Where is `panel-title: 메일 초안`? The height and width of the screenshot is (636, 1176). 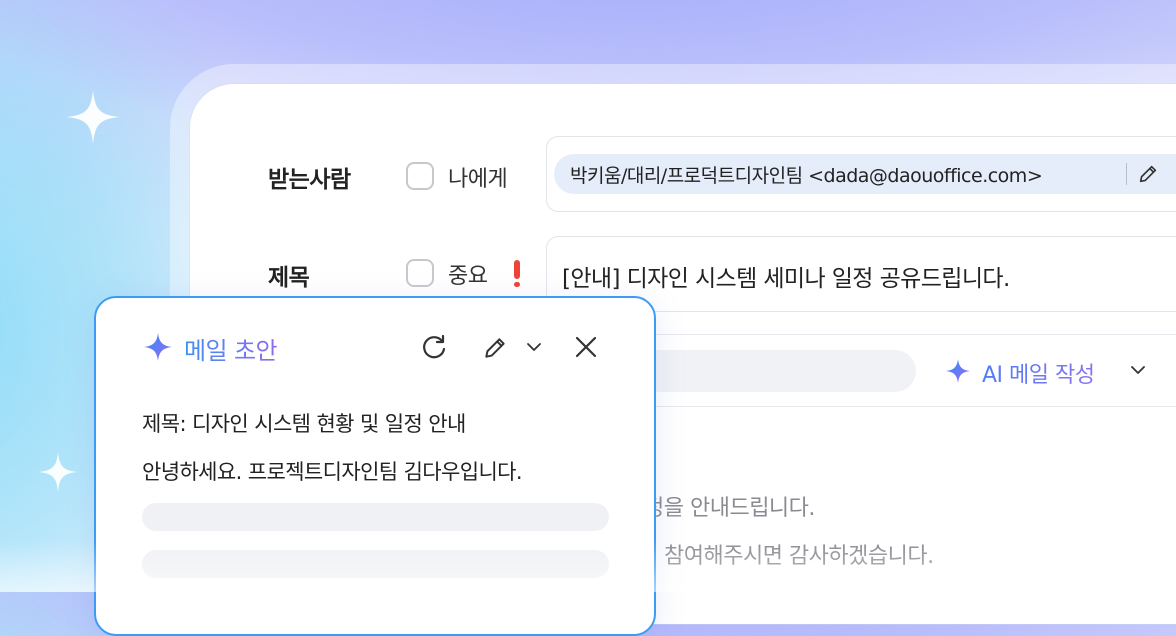 panel-title: 메일 초안 is located at coordinates (231, 348).